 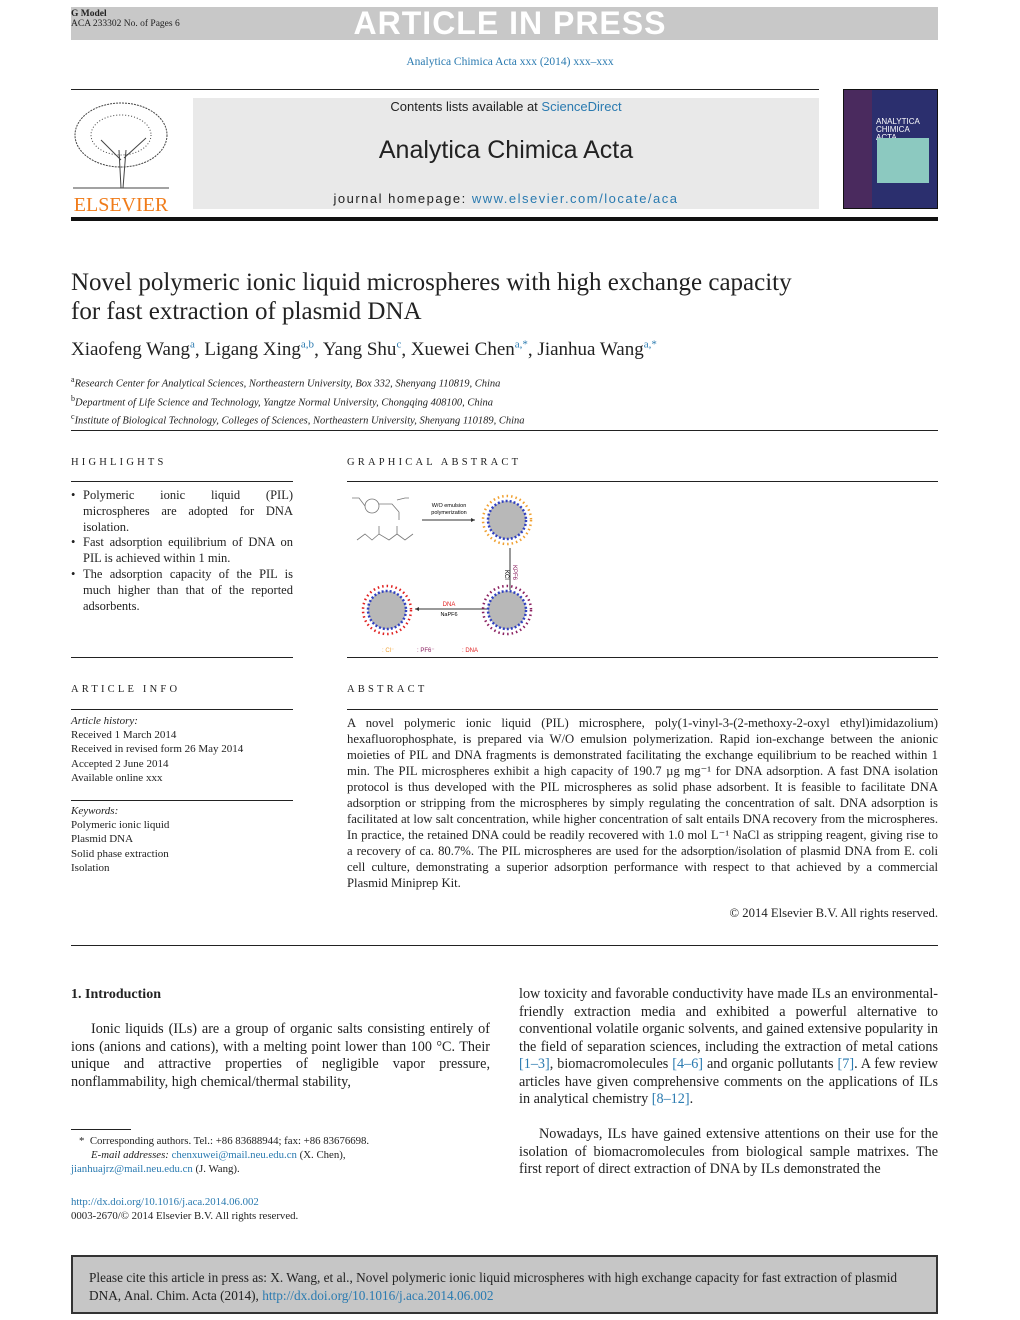 I want to click on email-link: chenxuwei@mail.neu.edu.cn, so click(x=234, y=1155).